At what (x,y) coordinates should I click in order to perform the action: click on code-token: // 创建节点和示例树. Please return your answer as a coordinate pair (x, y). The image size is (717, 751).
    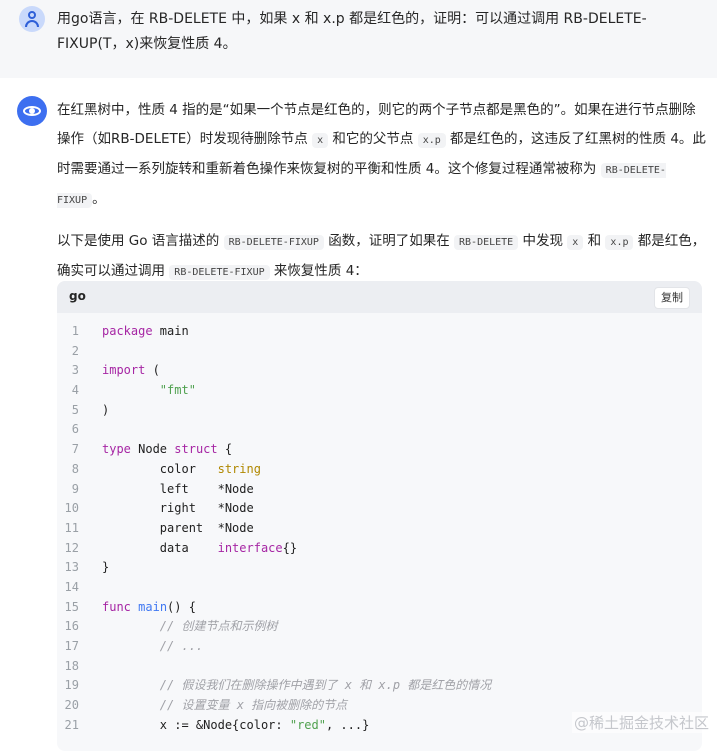
    Looking at the image, I should click on (218, 626).